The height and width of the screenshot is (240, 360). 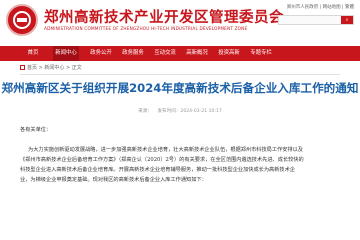 What do you see at coordinates (310, 29) in the screenshot?
I see `search-input` at bounding box center [310, 29].